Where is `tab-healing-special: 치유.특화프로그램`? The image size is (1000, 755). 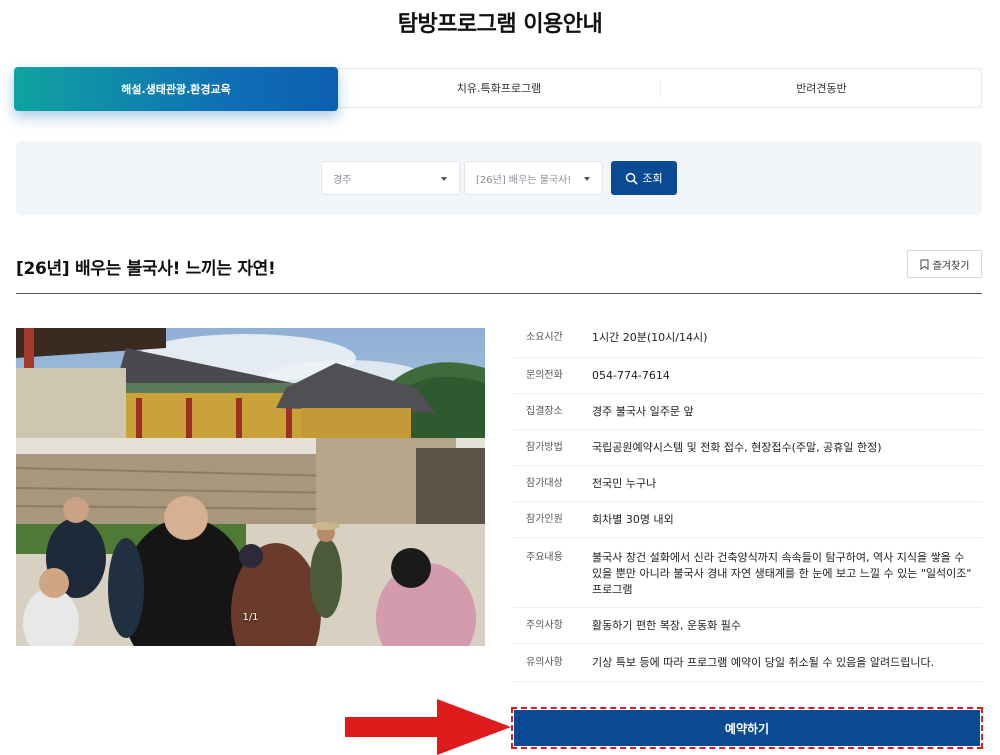
tab-healing-special: 치유.특화프로그램 is located at coordinates (499, 88).